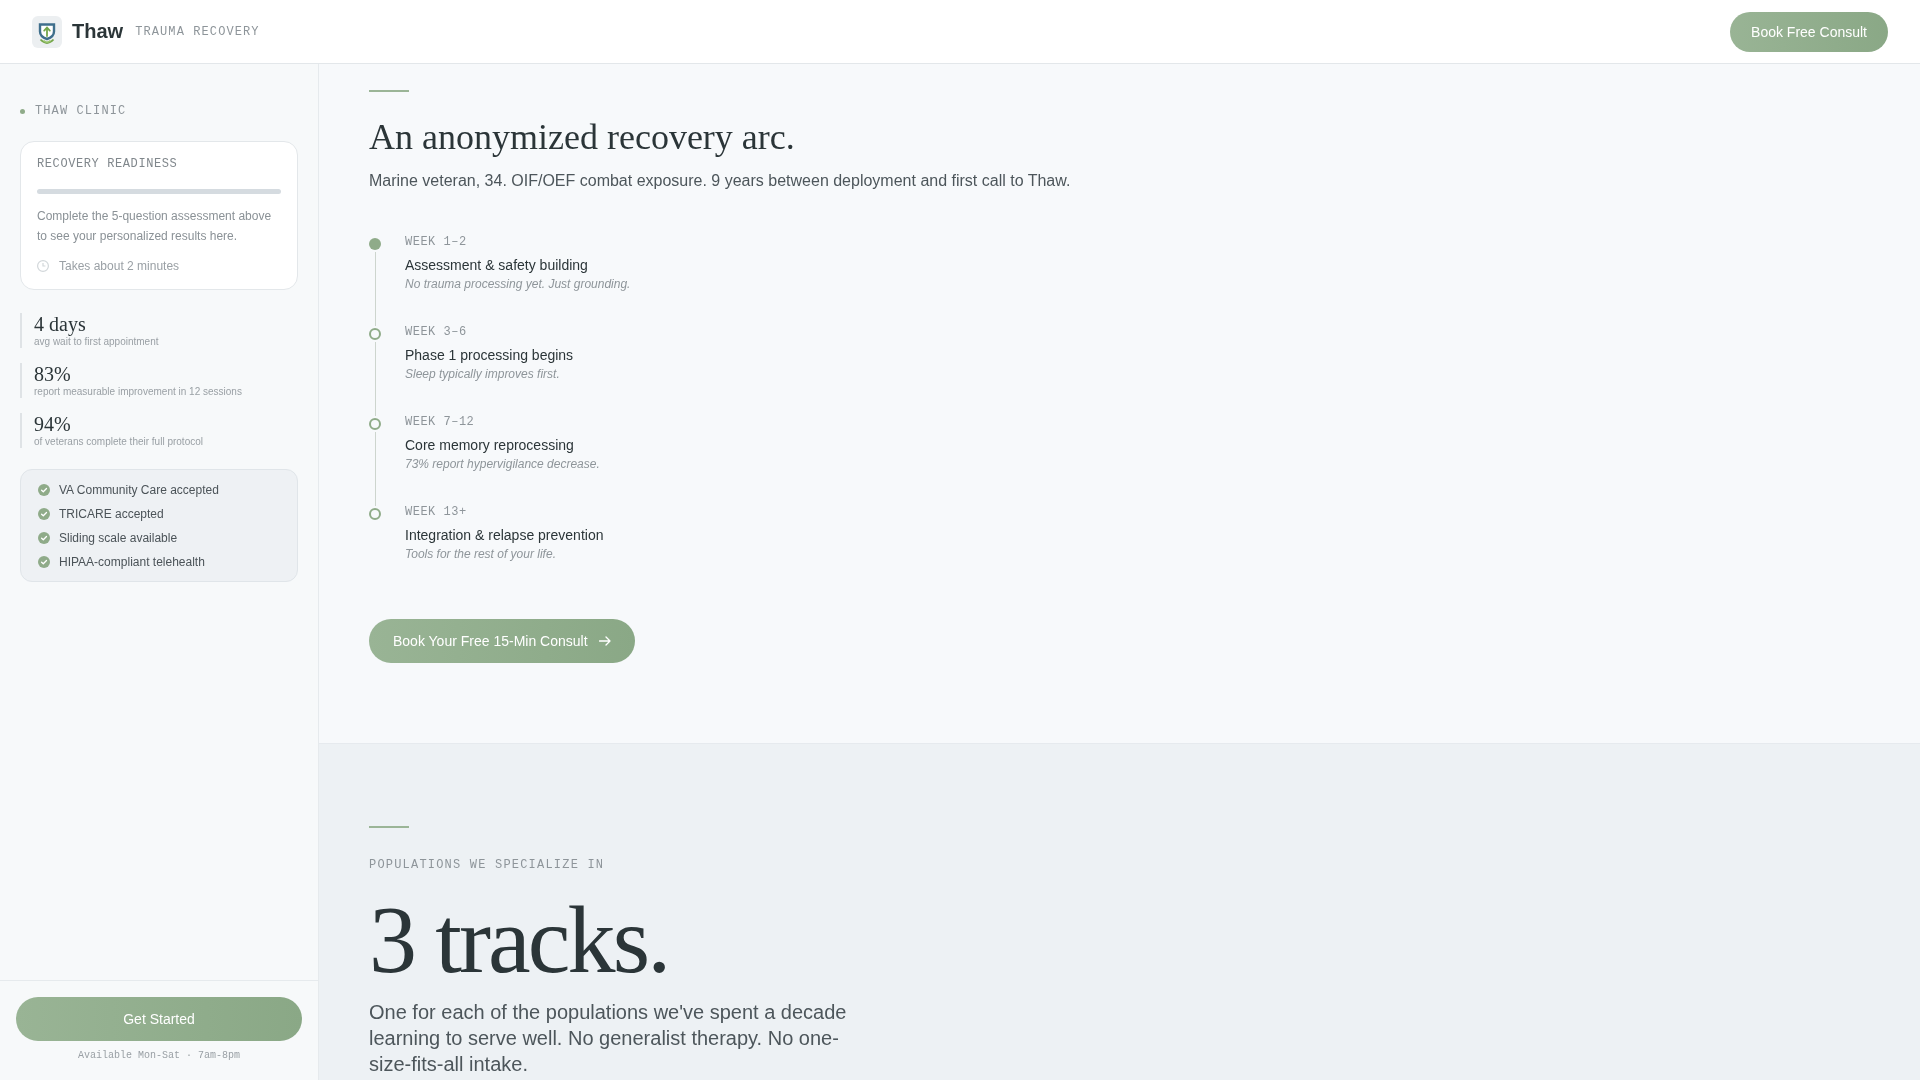 This screenshot has width=1920, height=1080. I want to click on coverage-item: Sliding scale available, so click(118, 538).